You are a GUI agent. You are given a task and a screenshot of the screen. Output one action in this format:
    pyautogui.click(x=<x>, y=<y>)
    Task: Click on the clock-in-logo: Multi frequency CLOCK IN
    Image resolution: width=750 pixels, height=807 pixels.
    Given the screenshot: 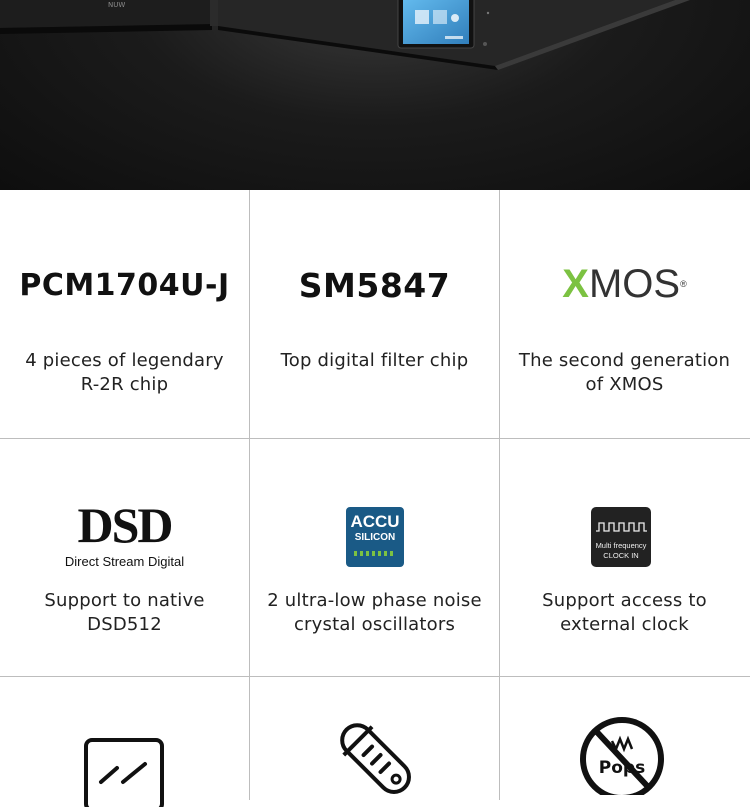 What is the action you would take?
    pyautogui.click(x=621, y=537)
    